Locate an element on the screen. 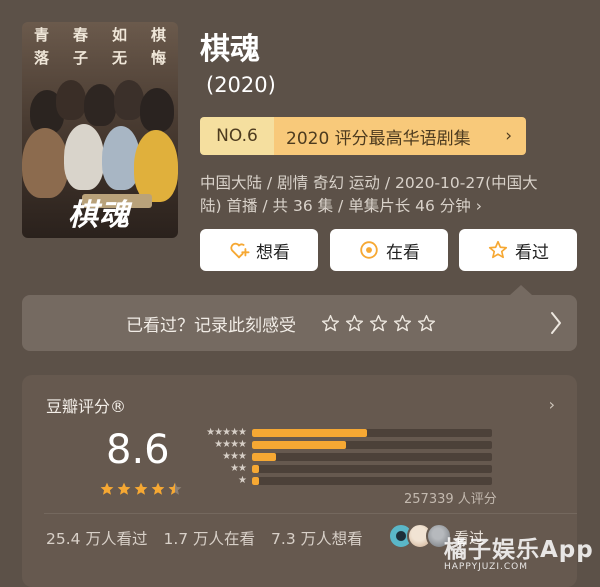  watched-button: 看过 is located at coordinates (518, 250).